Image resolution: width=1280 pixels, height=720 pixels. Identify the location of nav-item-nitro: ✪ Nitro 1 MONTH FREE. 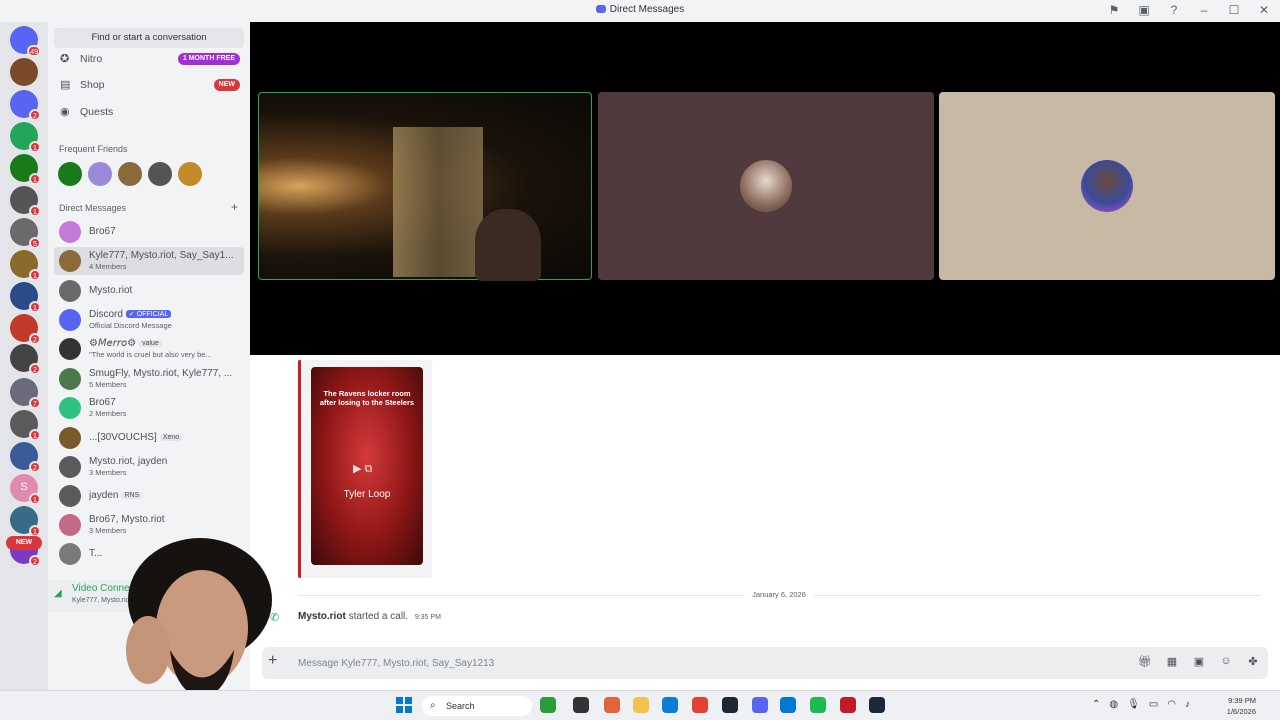
(149, 59).